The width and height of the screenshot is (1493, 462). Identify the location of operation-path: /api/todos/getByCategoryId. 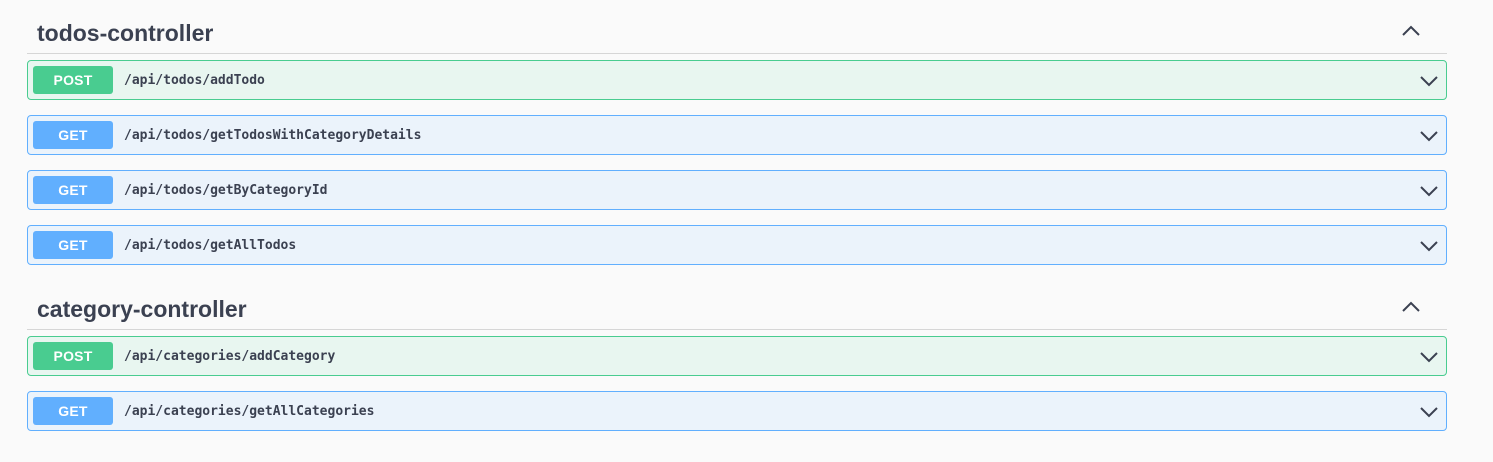
(226, 190).